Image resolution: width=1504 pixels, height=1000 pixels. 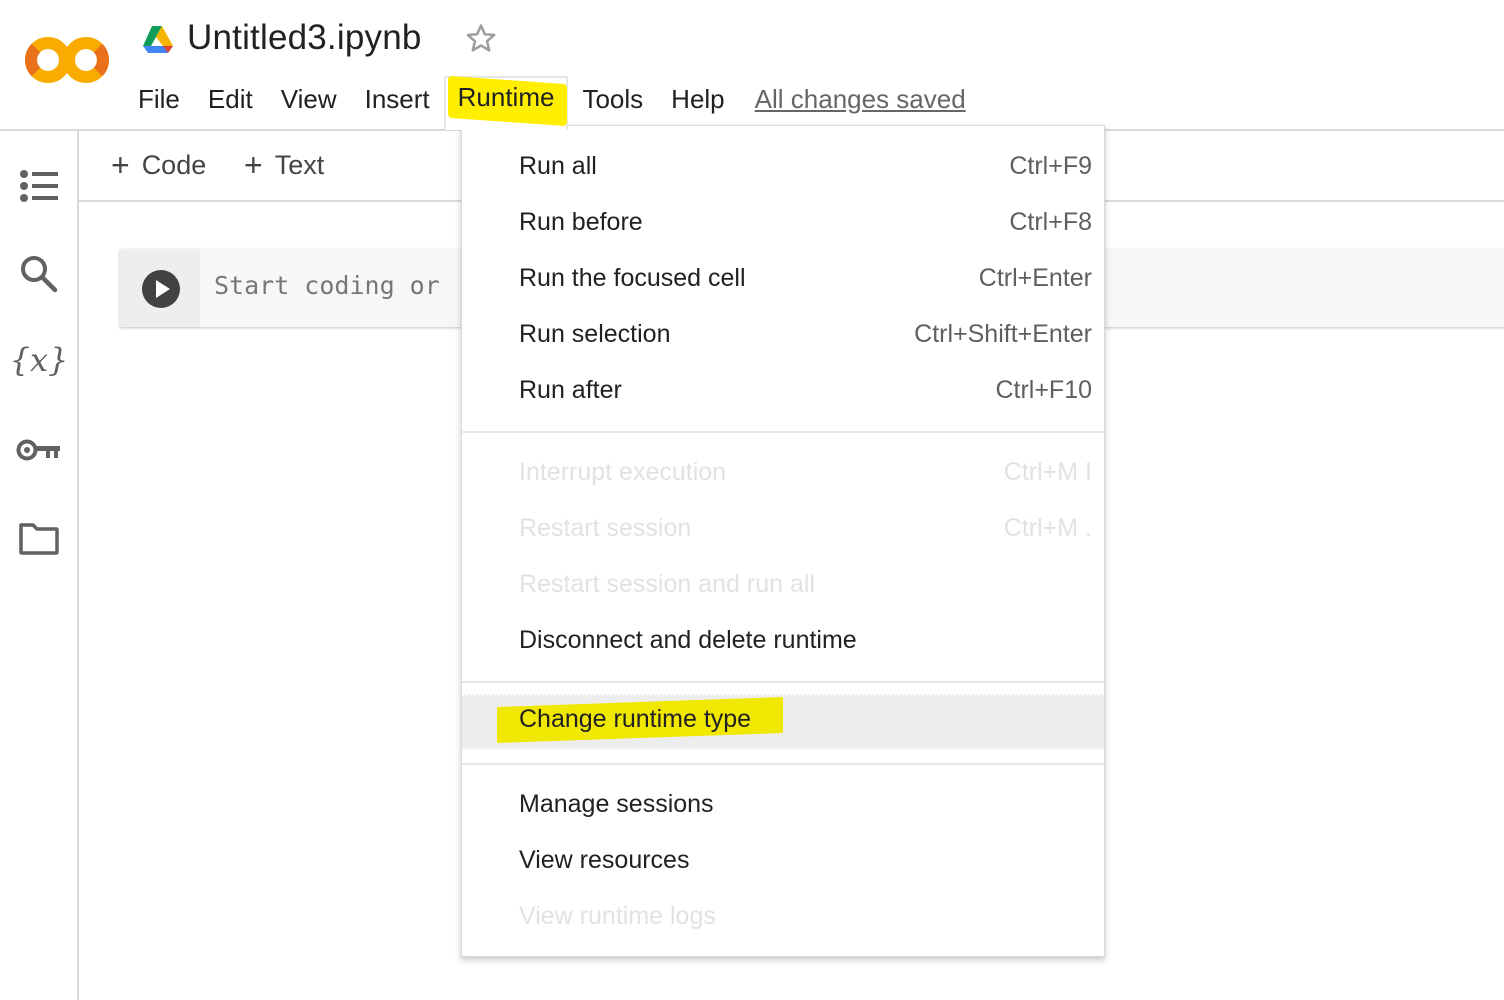 What do you see at coordinates (783, 335) in the screenshot?
I see `menu-item-run-selection: Run selection Ctrl+Shift+Enter` at bounding box center [783, 335].